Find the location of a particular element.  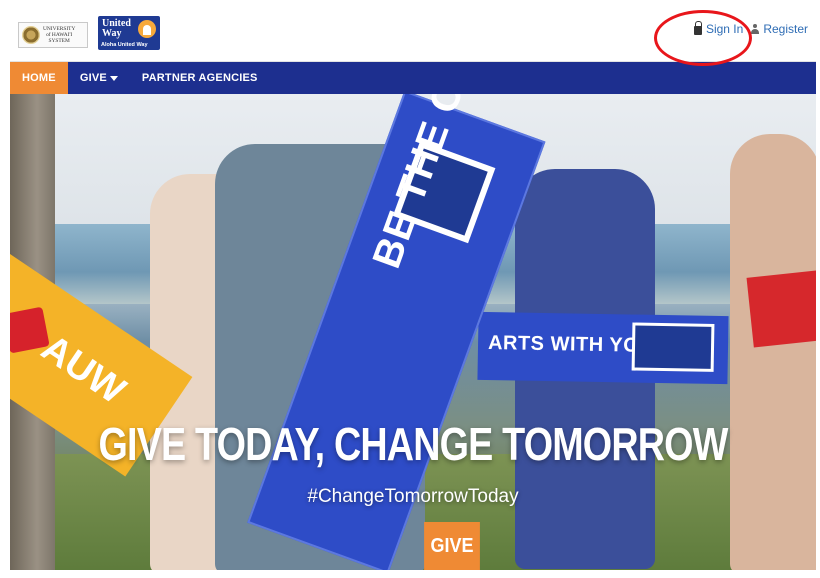

nav-item-home: HOME is located at coordinates (39, 78).